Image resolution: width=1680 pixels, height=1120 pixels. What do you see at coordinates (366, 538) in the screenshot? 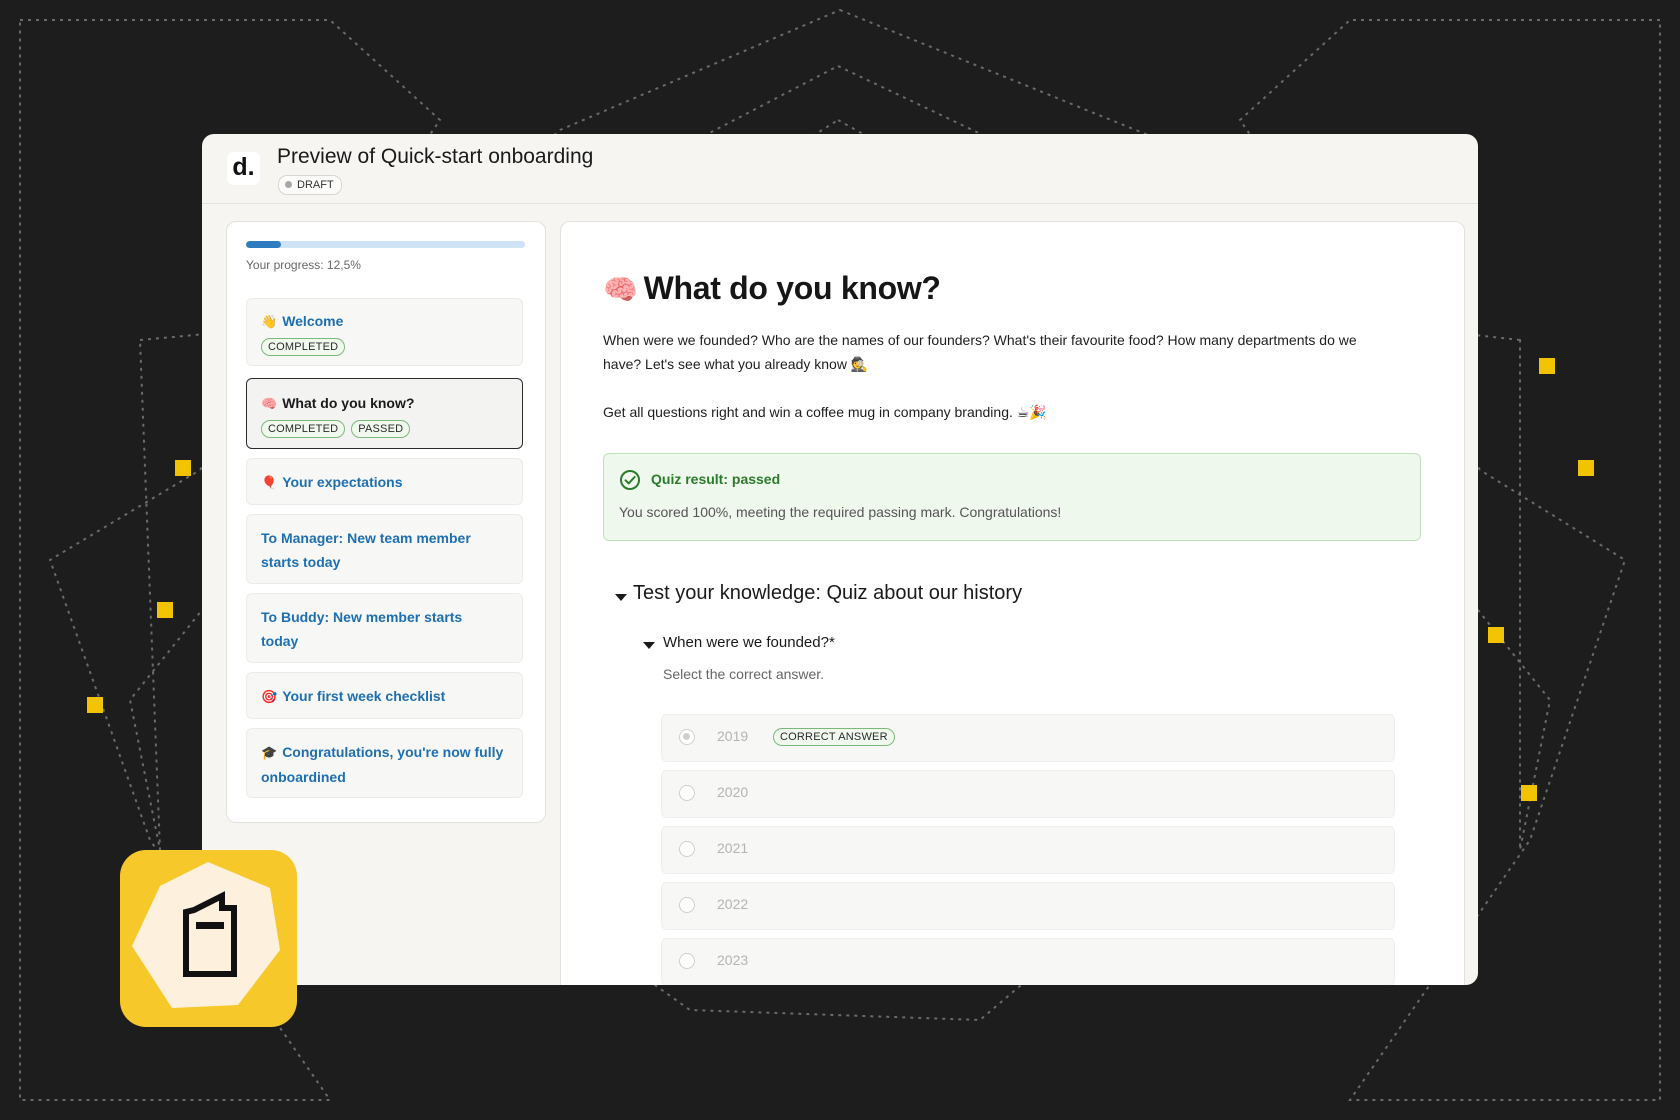
I see `sidebar-item-label: To Manager: New team member` at bounding box center [366, 538].